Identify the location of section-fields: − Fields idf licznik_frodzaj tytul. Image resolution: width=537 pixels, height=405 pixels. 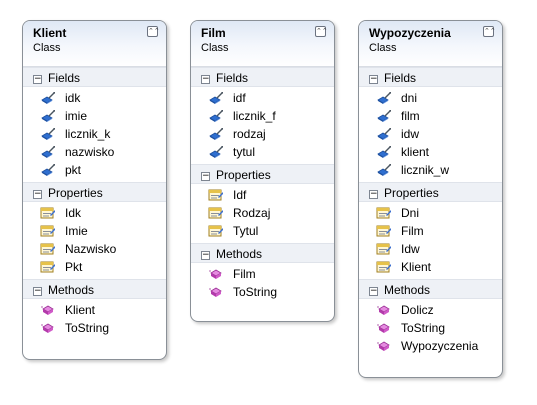
(262, 115).